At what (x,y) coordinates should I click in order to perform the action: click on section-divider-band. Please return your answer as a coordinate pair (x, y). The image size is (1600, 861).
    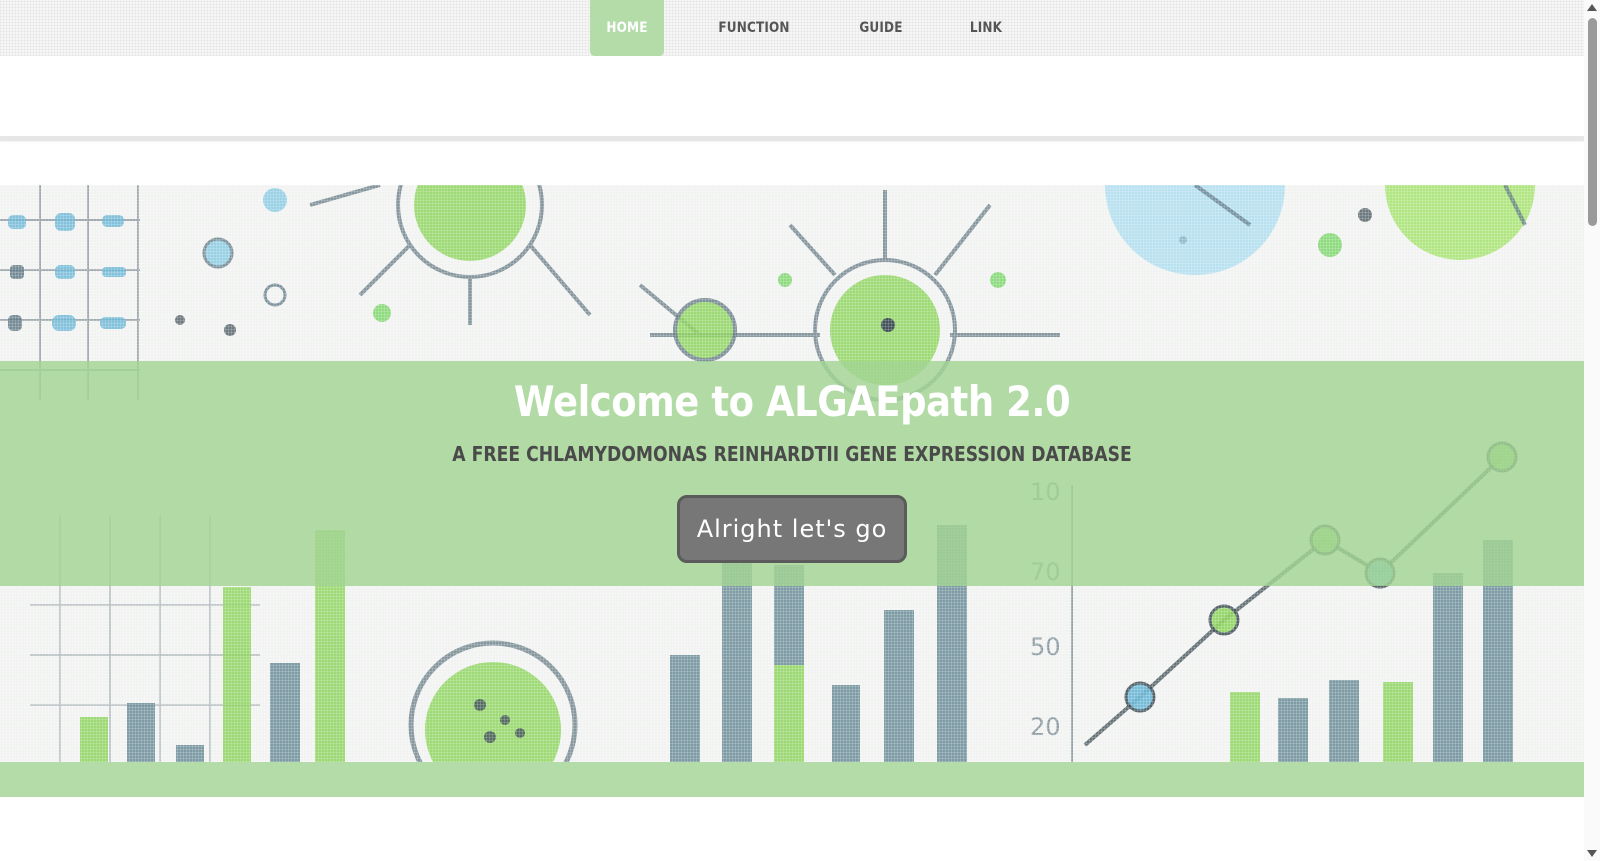
    Looking at the image, I should click on (792, 779).